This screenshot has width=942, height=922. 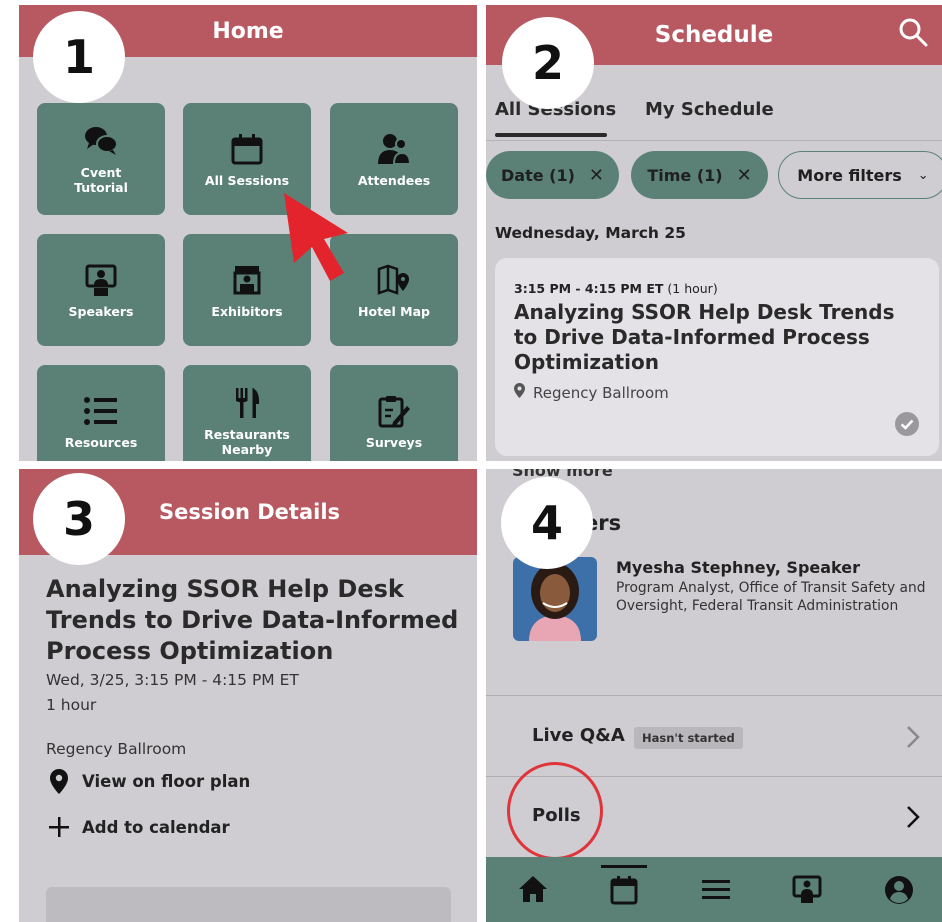 What do you see at coordinates (555, 599) in the screenshot?
I see `speaker-avatar` at bounding box center [555, 599].